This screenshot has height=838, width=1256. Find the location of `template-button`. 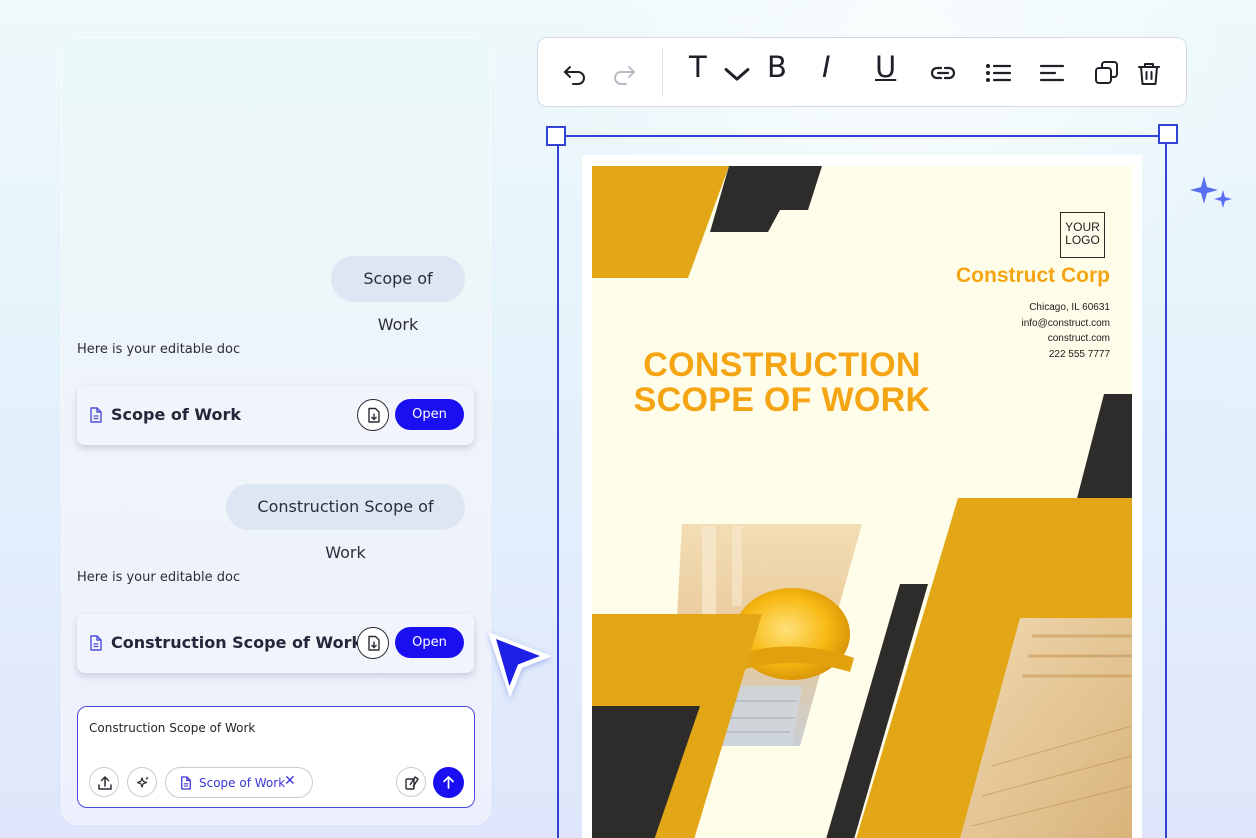

template-button is located at coordinates (411, 782).